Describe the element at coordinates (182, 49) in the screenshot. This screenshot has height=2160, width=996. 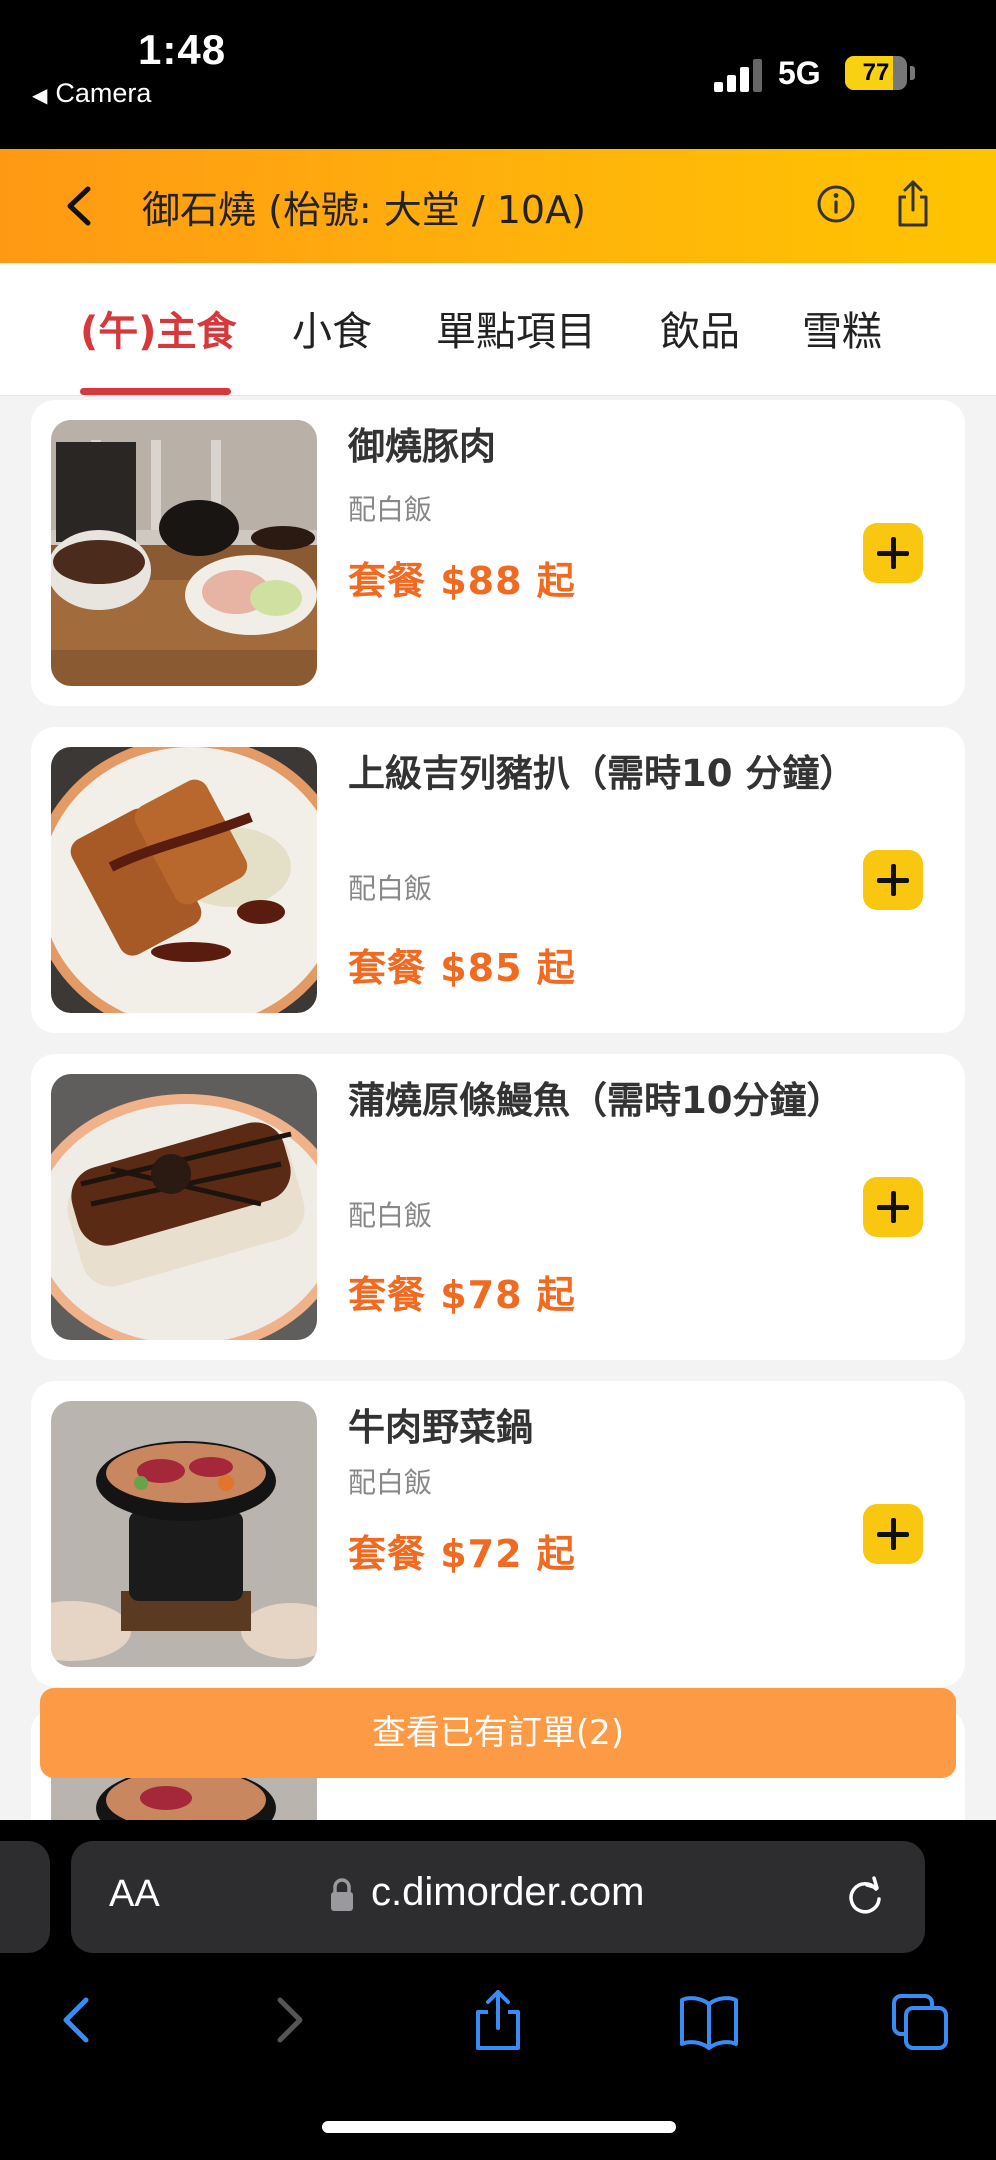
I see `status-time: 1:48` at that location.